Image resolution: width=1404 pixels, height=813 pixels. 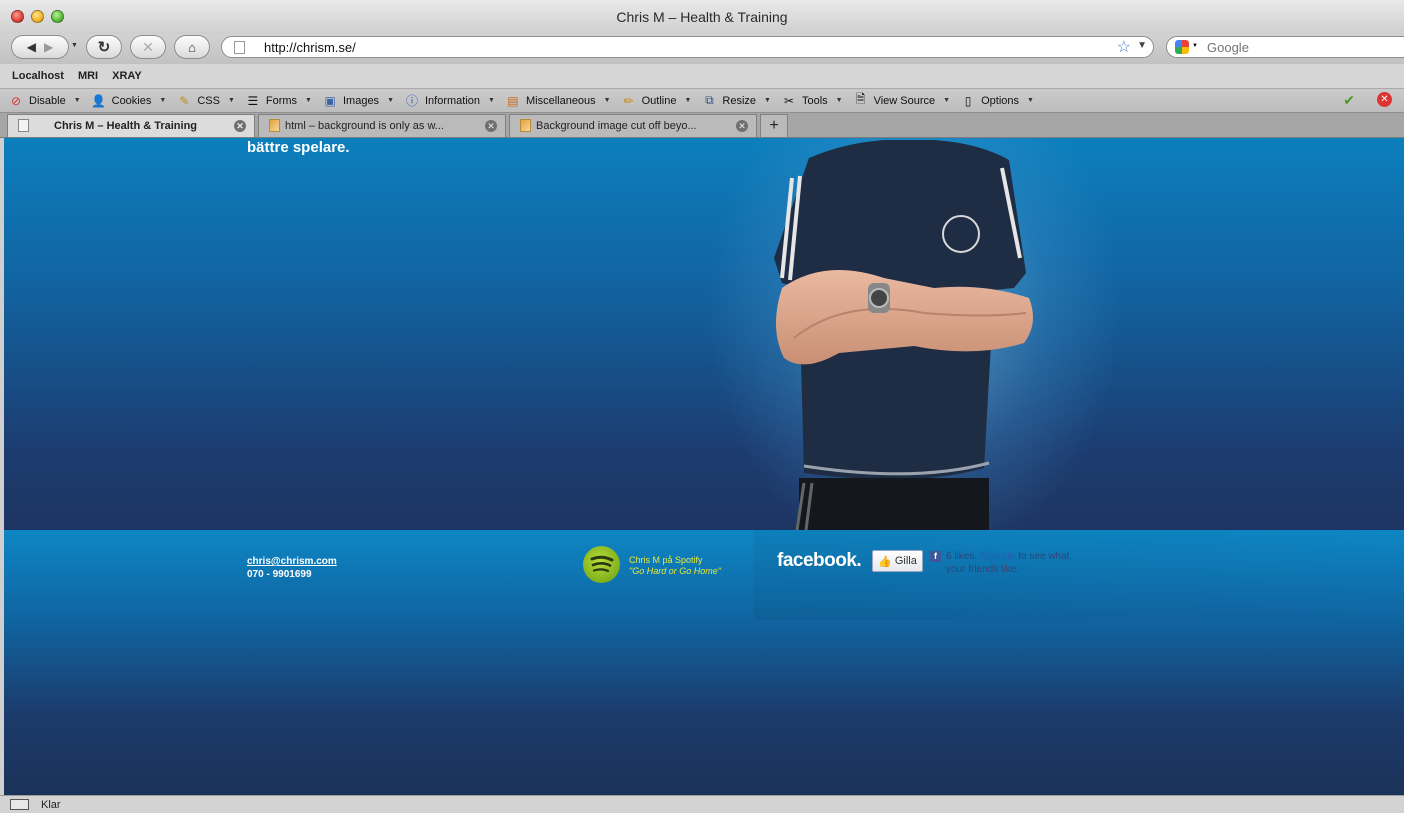 I want to click on webdev-view-source-menu: 🗎 View Source ▼, so click(x=902, y=100).